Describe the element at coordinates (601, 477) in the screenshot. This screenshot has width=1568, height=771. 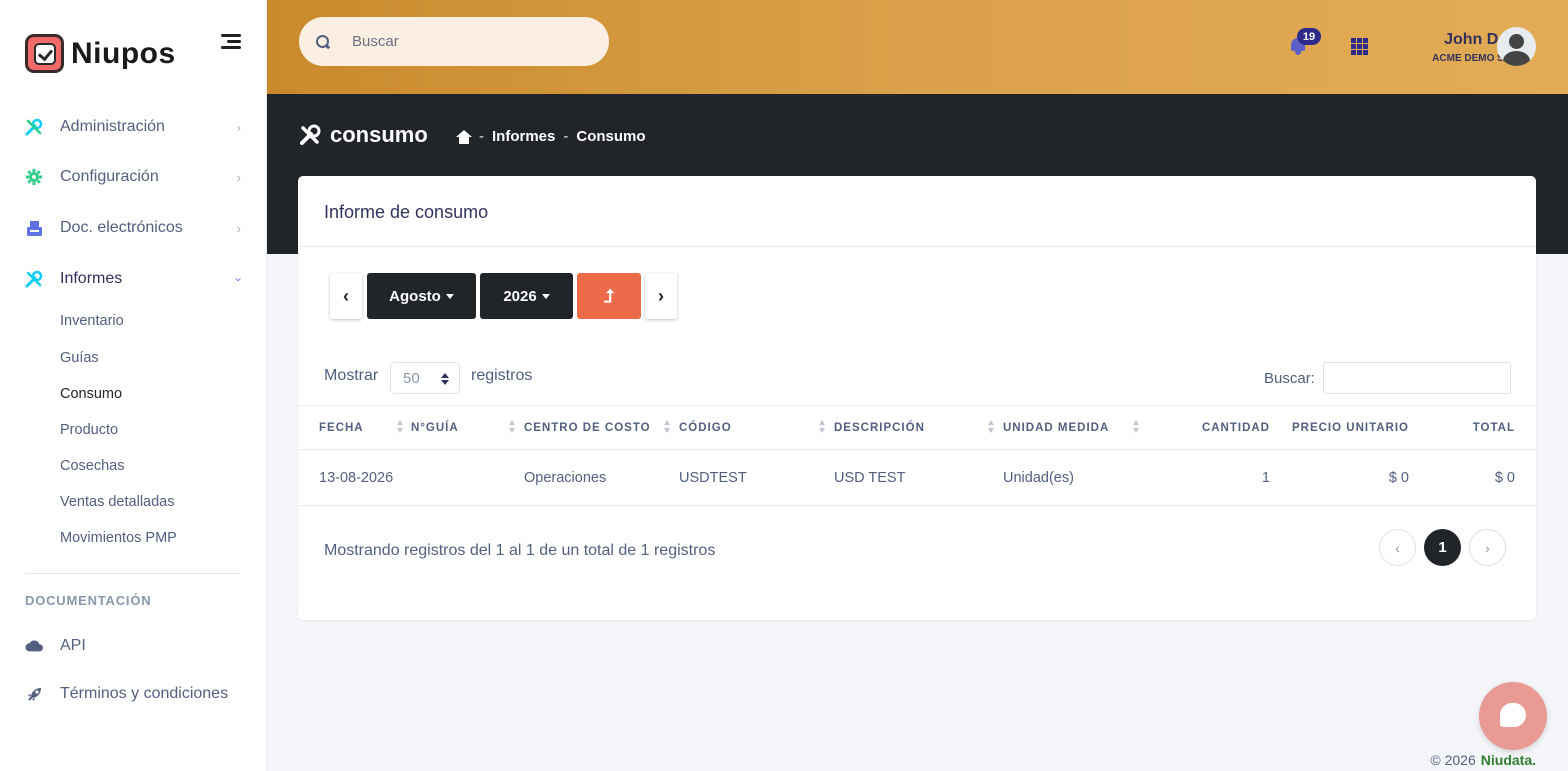
I see `cell-centro-costo: Operaciones` at that location.